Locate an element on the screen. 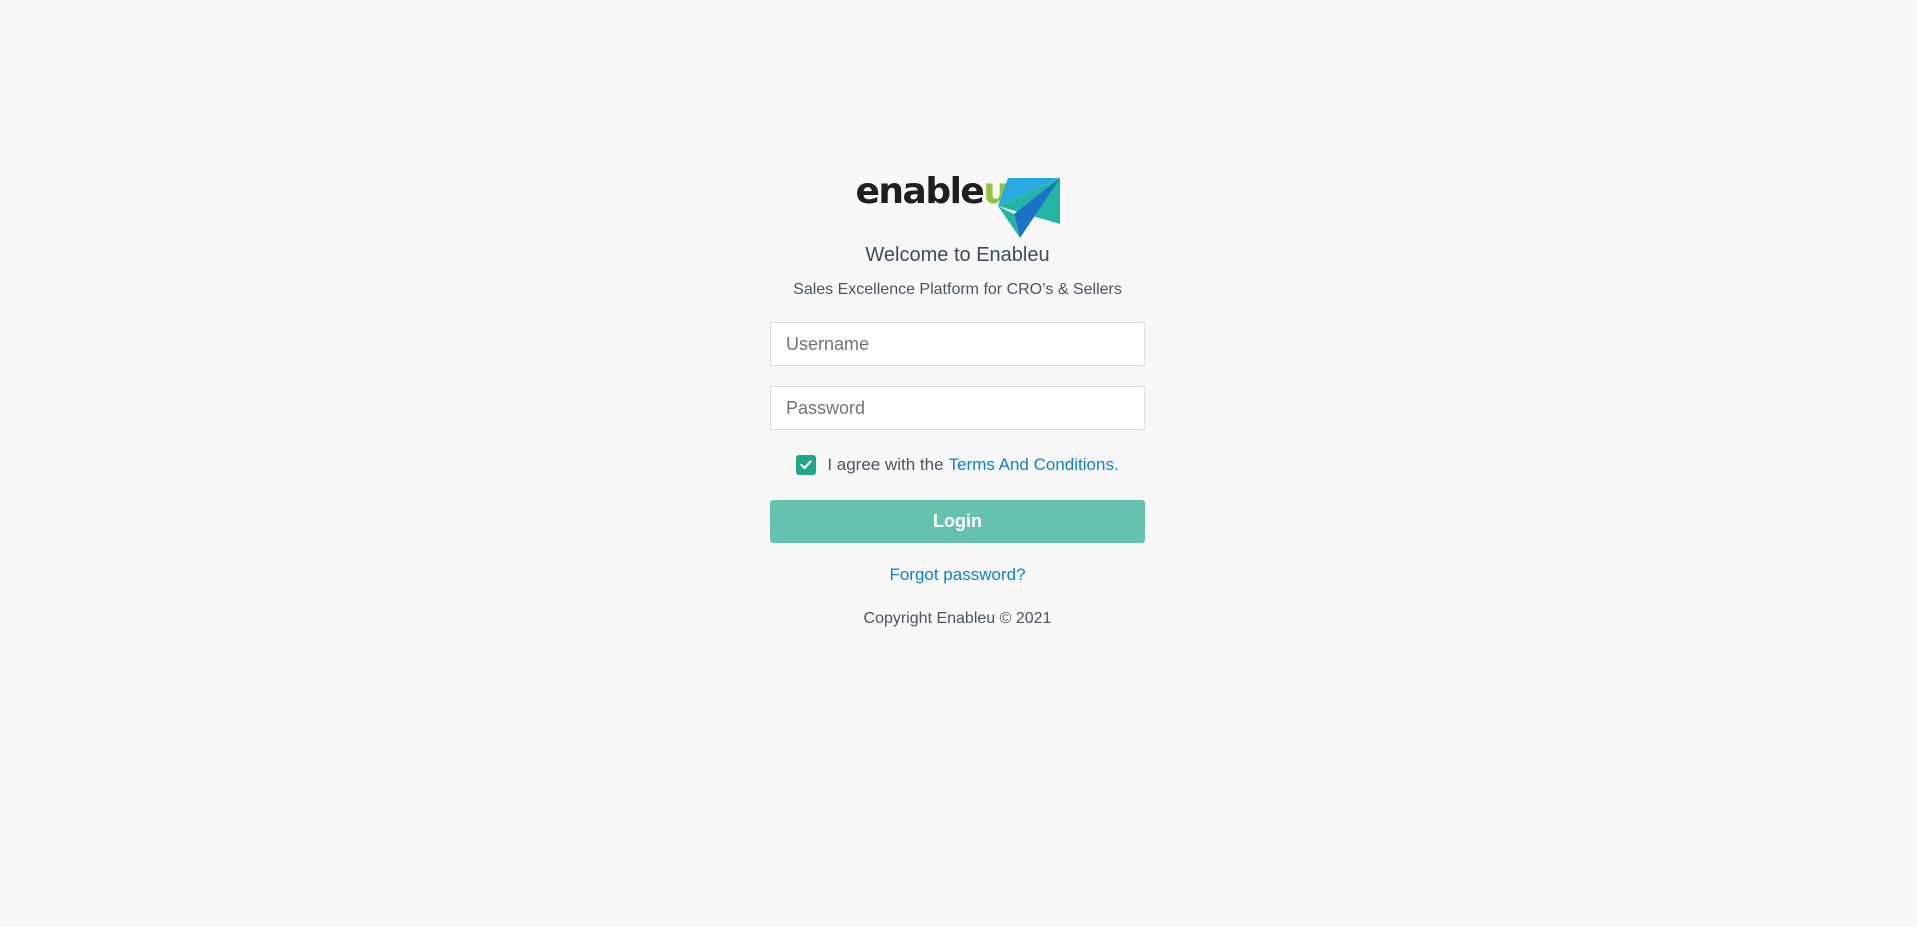  terms-agreement-row: I agree with the Terms And Conditions. is located at coordinates (957, 465).